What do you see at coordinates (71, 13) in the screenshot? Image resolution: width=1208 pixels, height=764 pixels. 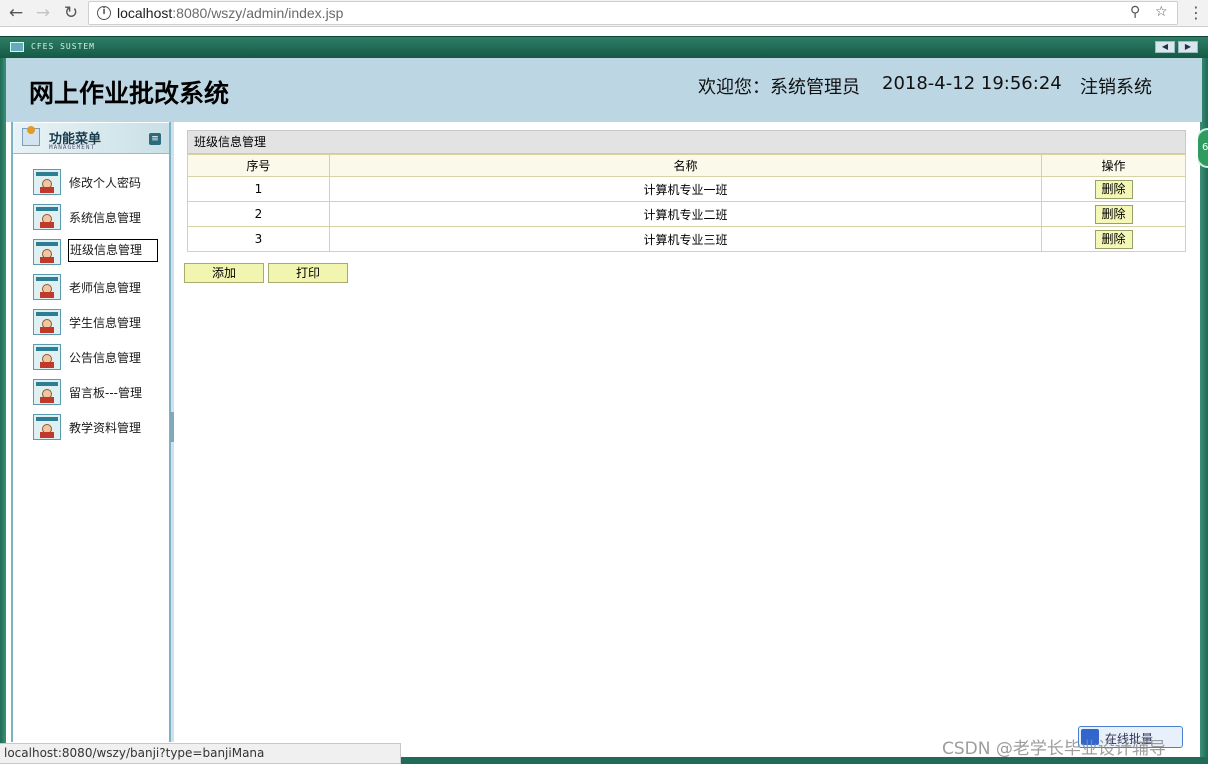 I see `reload-icon: ↻` at bounding box center [71, 13].